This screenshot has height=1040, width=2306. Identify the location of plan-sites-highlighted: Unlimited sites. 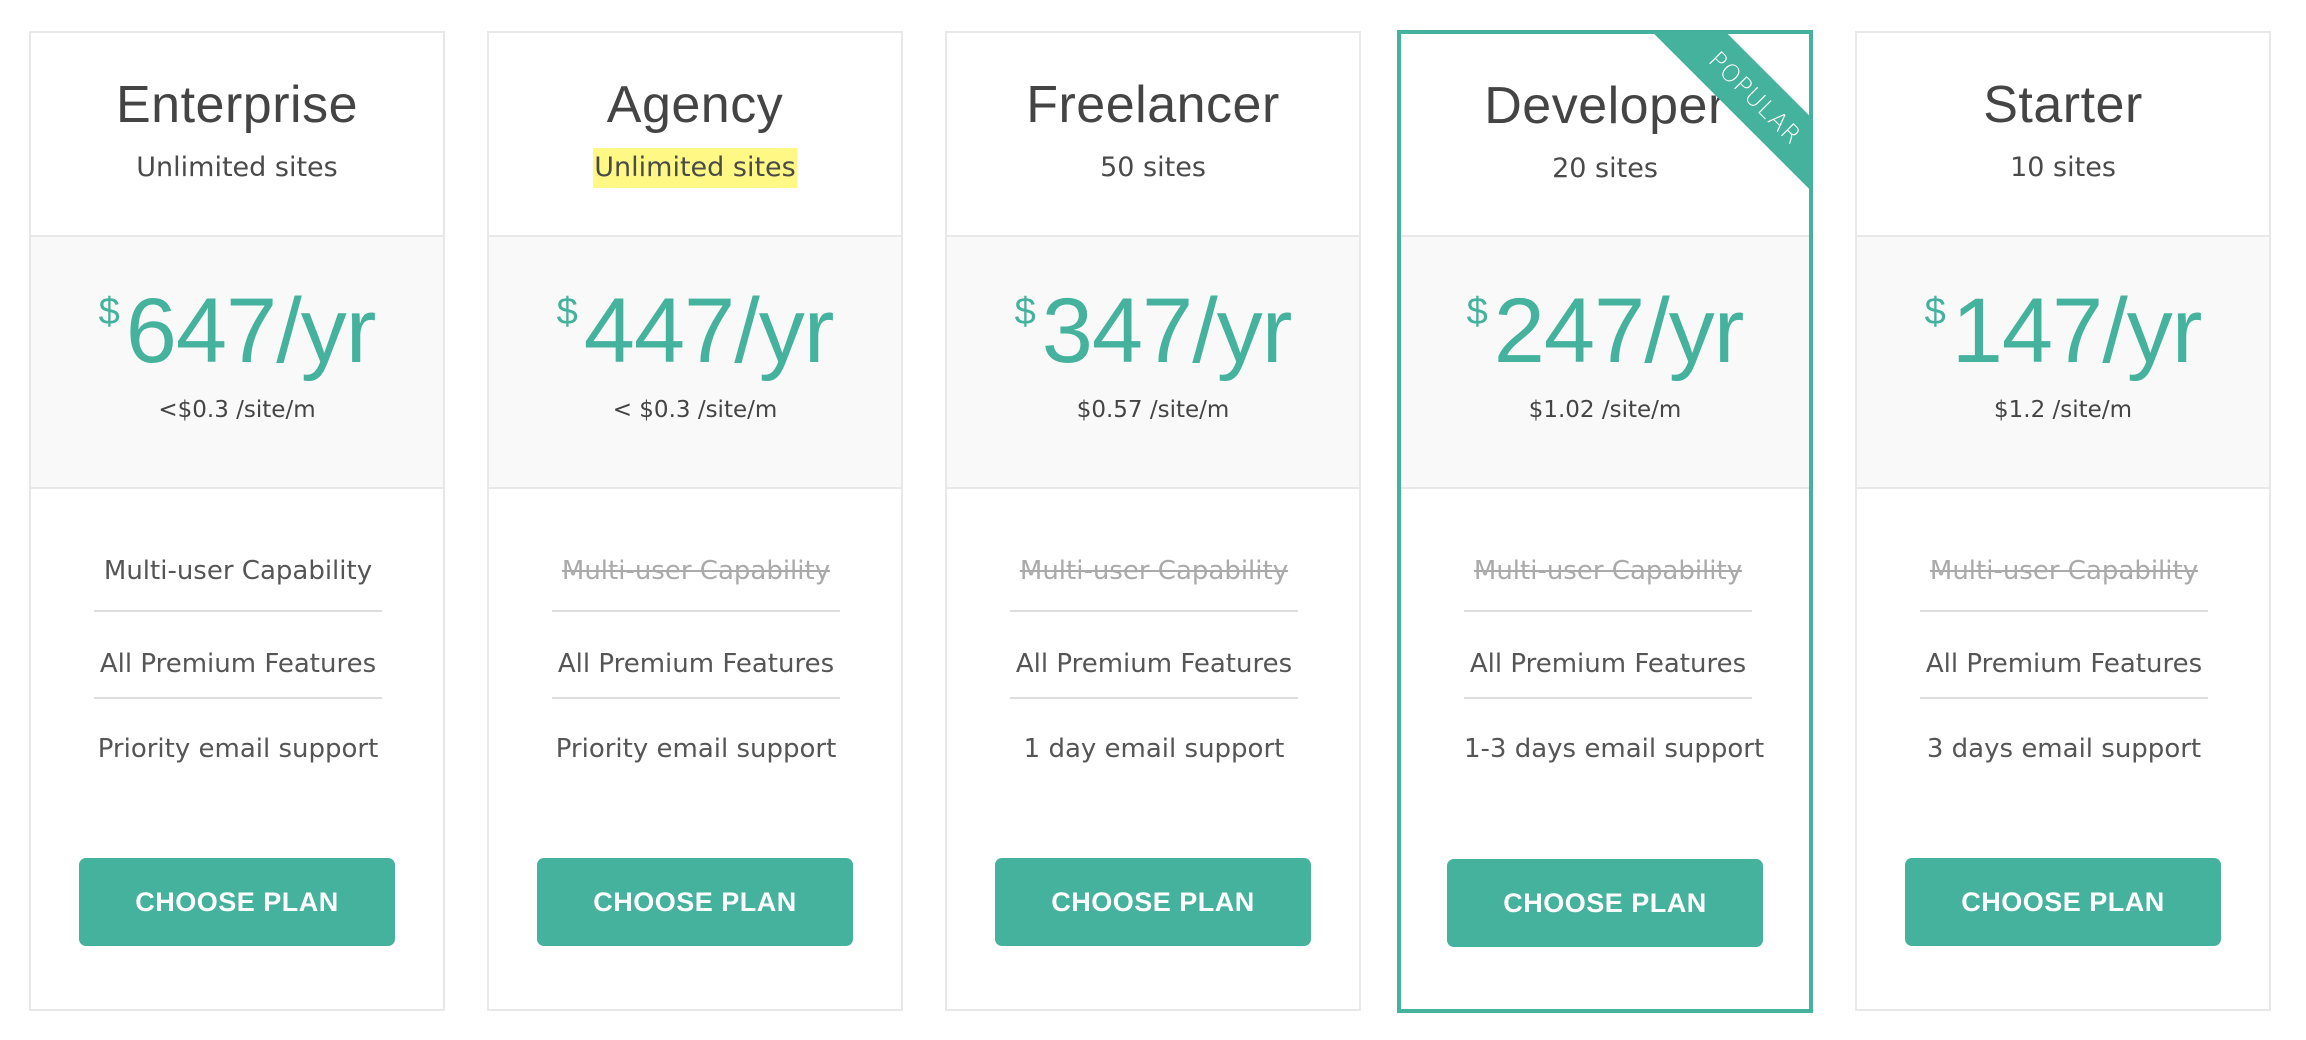
(695, 168).